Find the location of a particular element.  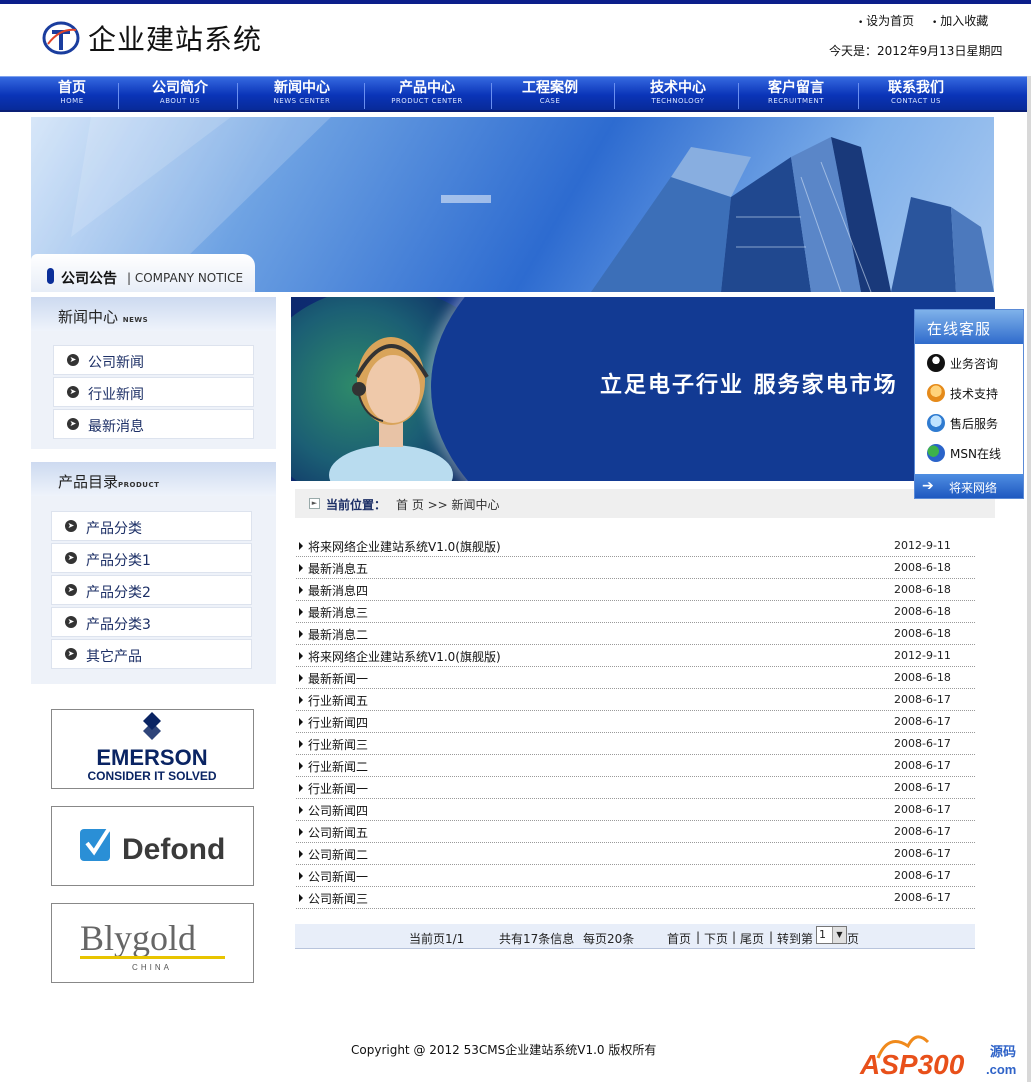

news-title-link: 最新消息五 is located at coordinates (338, 568).